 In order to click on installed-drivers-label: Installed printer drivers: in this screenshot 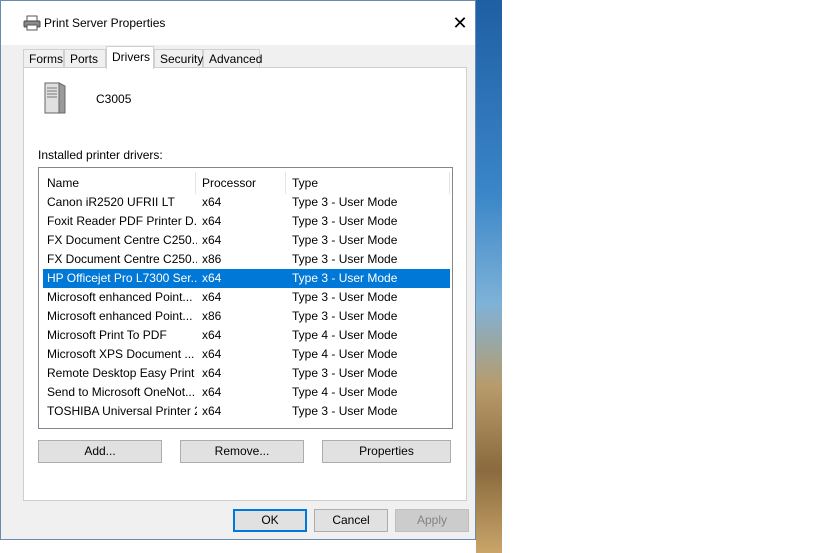, I will do `click(100, 155)`.